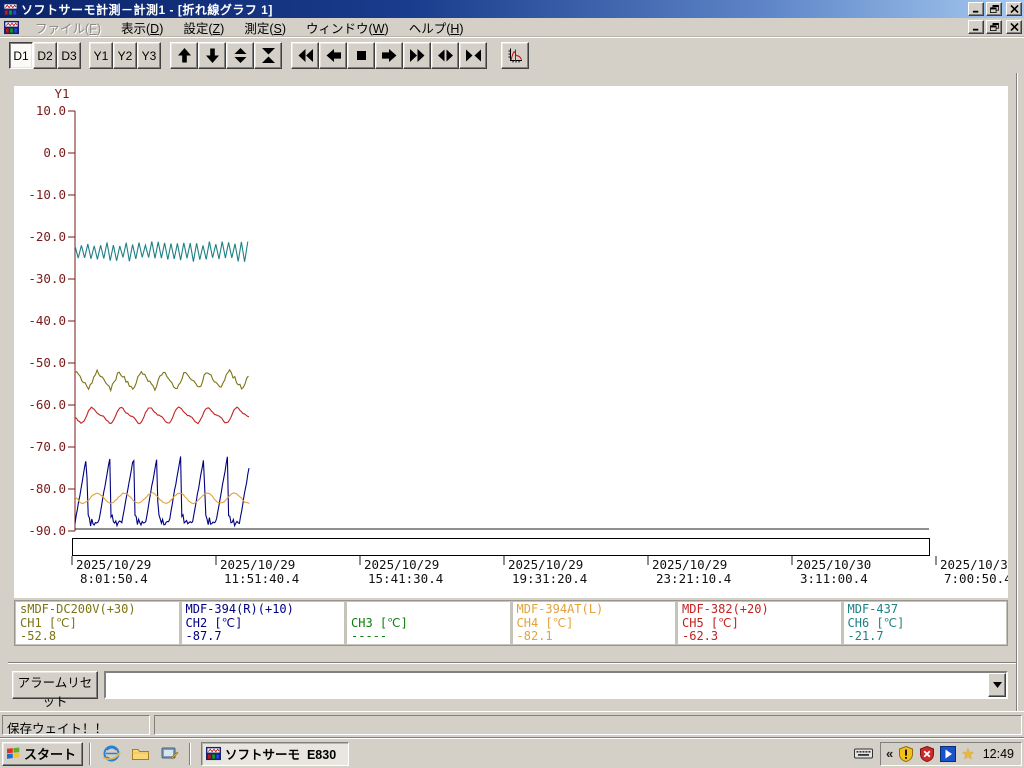 The height and width of the screenshot is (768, 1024). I want to click on alarm-combo-value, so click(547, 685).